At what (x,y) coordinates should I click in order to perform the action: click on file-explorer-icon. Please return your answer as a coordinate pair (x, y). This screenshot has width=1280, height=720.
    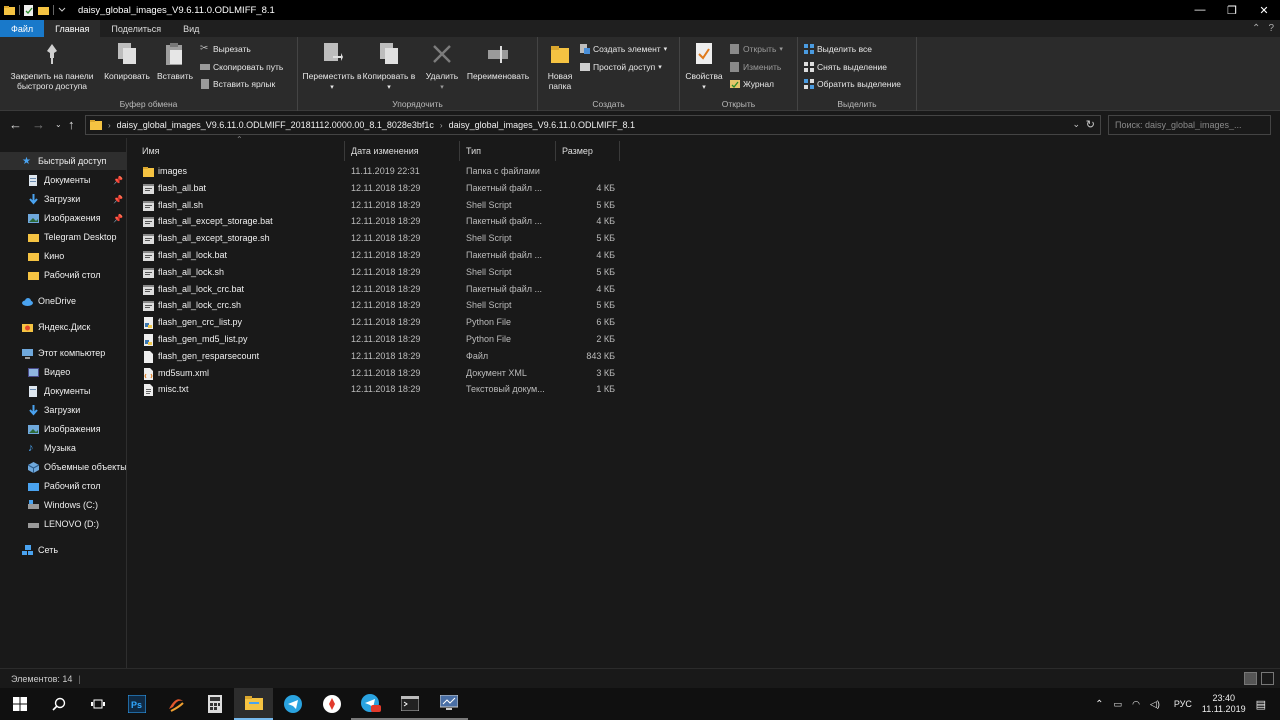
    Looking at the image, I should click on (253, 704).